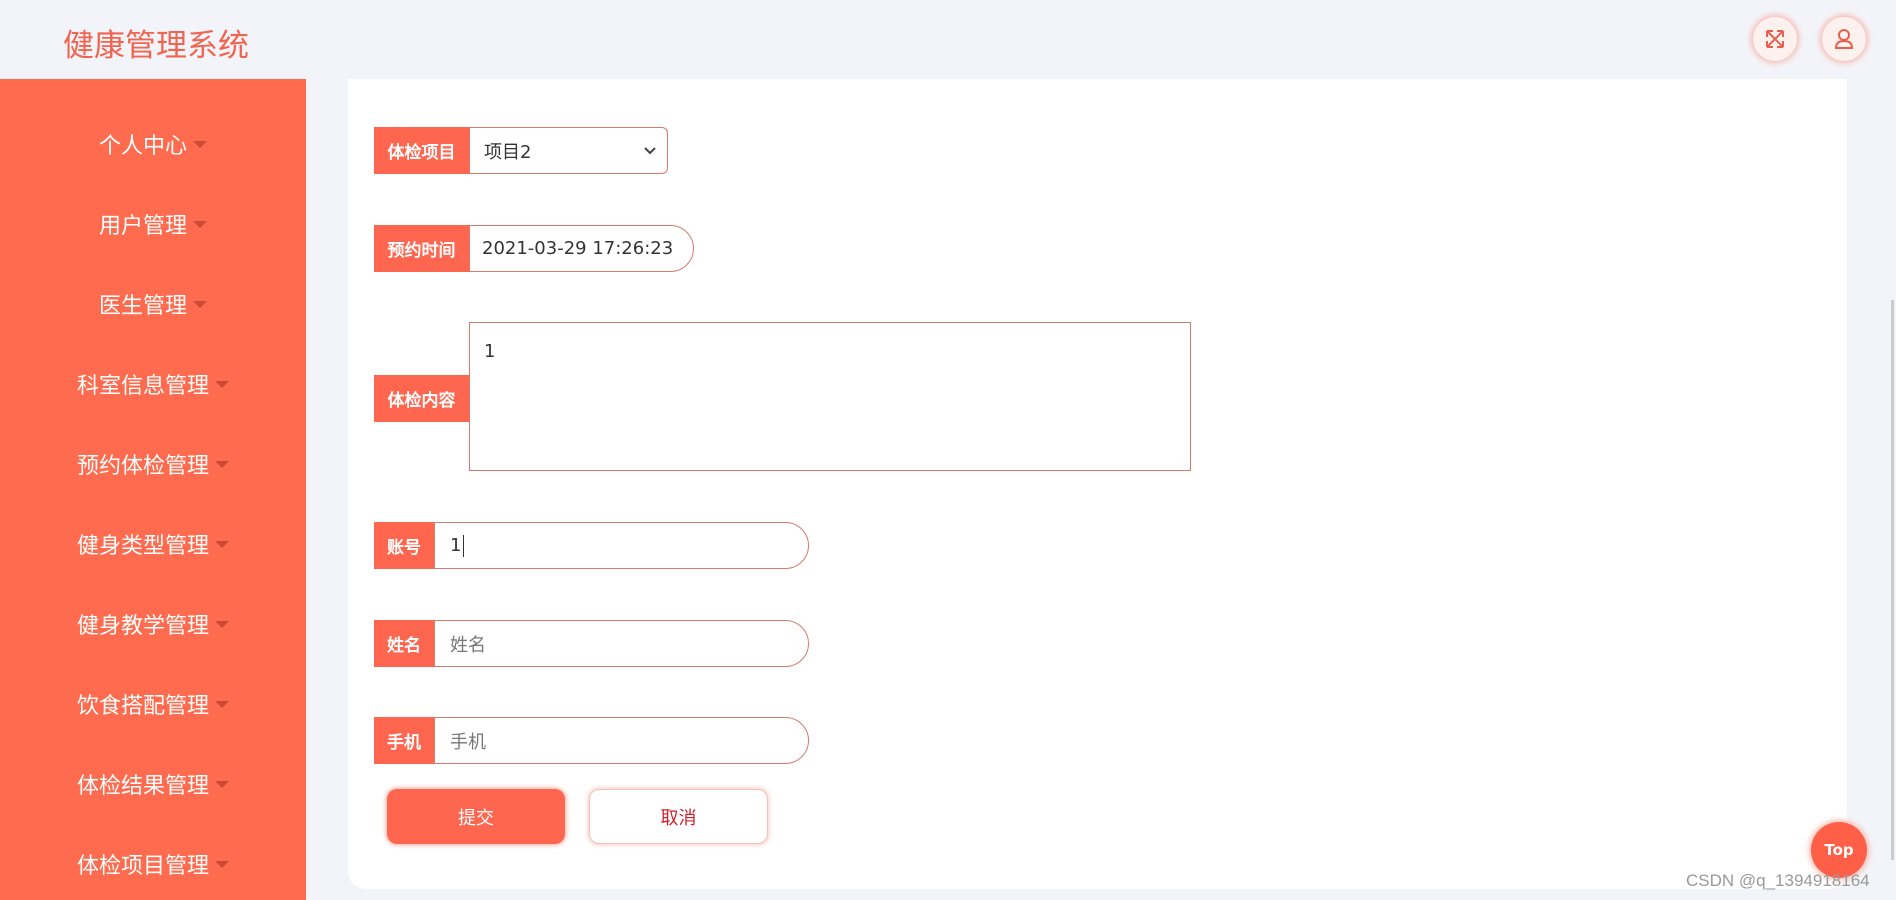  What do you see at coordinates (404, 740) in the screenshot?
I see `phone-label: 手机` at bounding box center [404, 740].